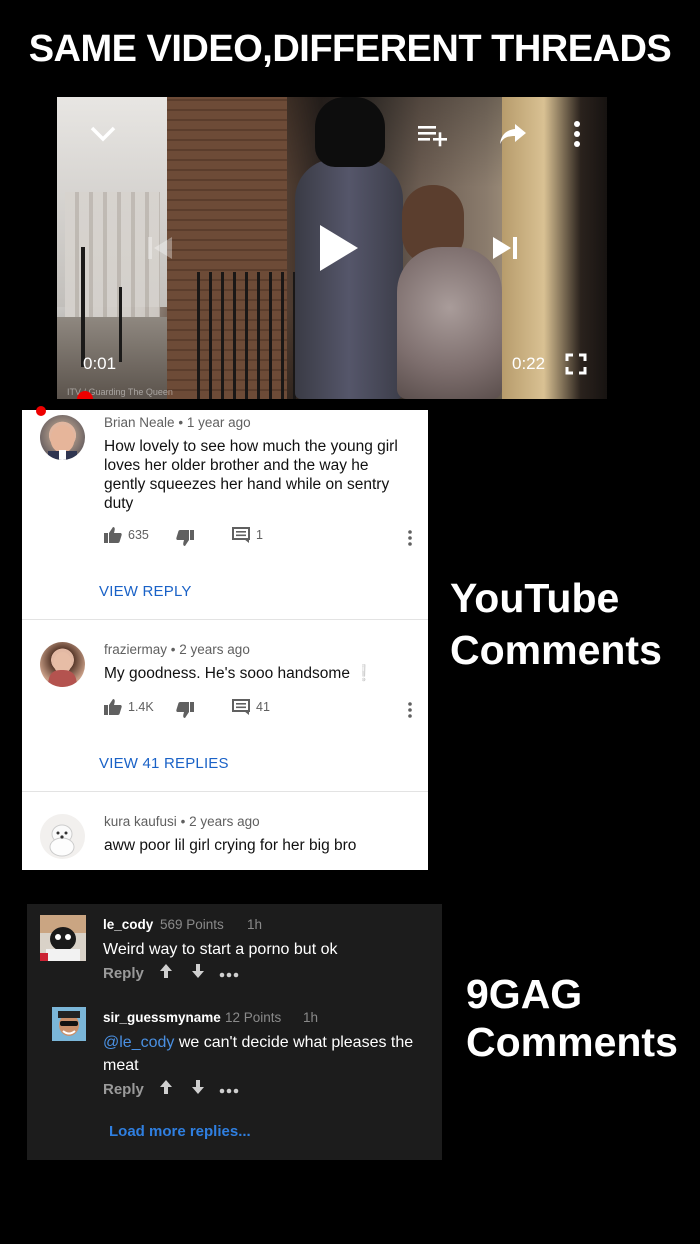 Image resolution: width=700 pixels, height=1244 pixels. What do you see at coordinates (139, 422) in the screenshot?
I see `comment-author: Brian Neale` at bounding box center [139, 422].